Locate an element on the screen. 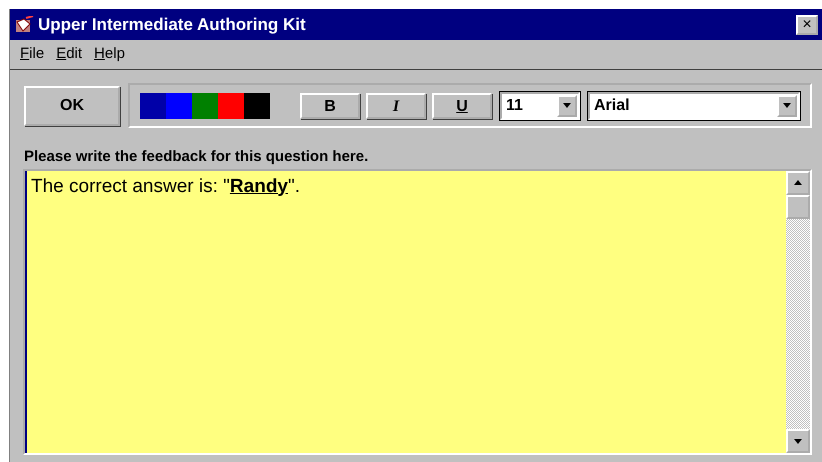  underline-button: U is located at coordinates (462, 105).